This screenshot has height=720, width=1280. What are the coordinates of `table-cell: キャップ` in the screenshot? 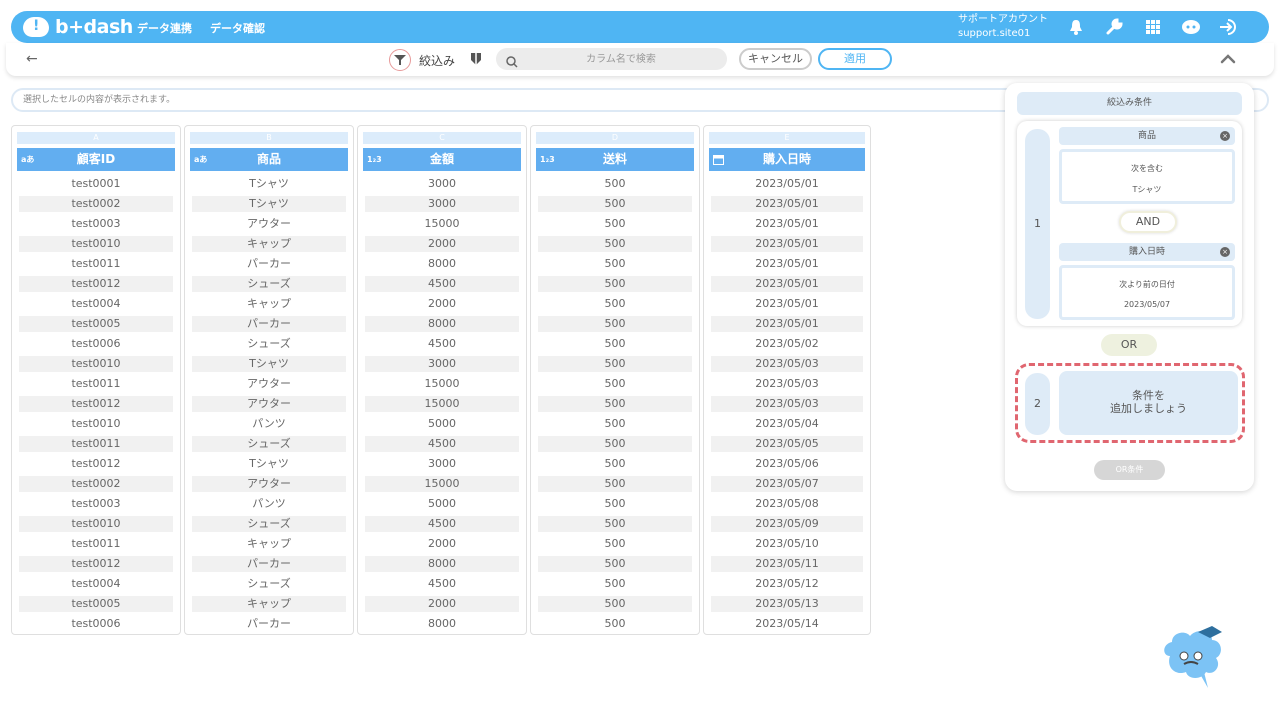 It's located at (269, 544).